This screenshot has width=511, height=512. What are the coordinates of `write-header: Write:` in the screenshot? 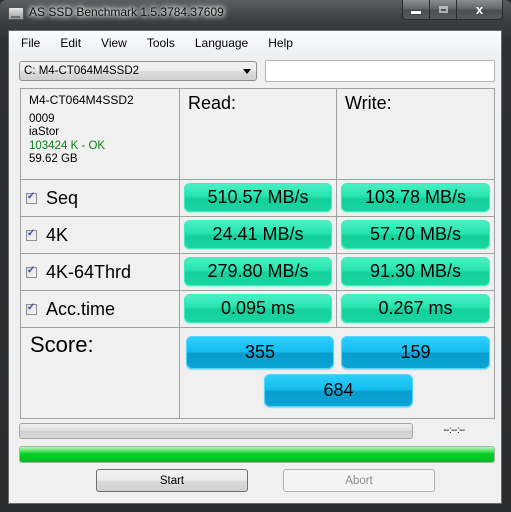 It's located at (368, 103).